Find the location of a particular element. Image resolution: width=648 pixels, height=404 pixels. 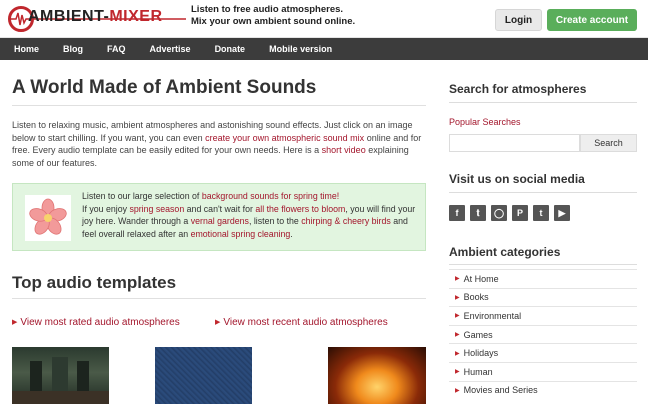

spring-text-part: Listen to our large selection of is located at coordinates (142, 196).